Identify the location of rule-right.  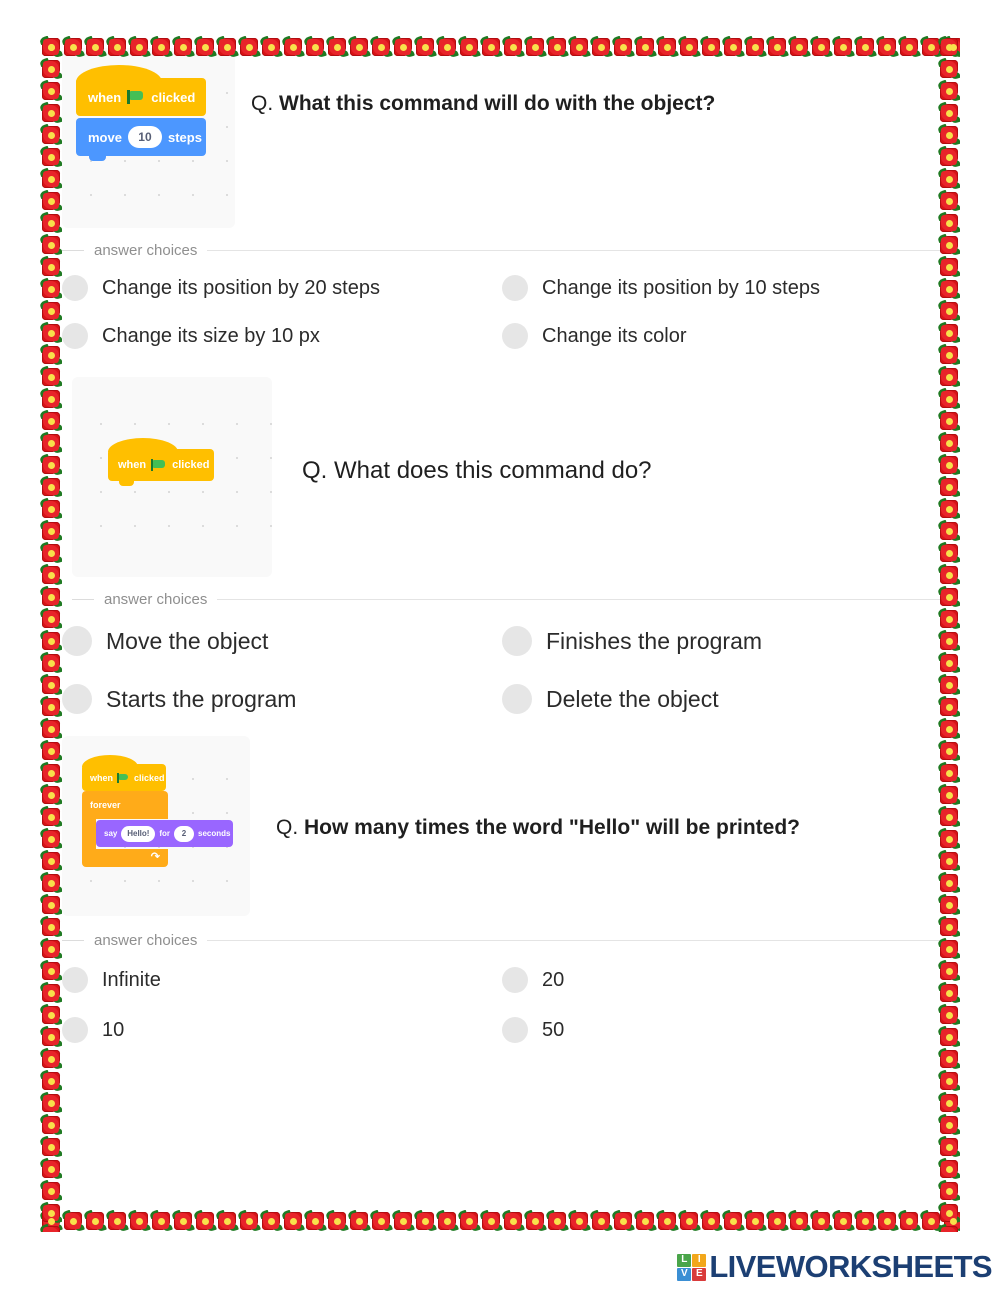
(574, 250).